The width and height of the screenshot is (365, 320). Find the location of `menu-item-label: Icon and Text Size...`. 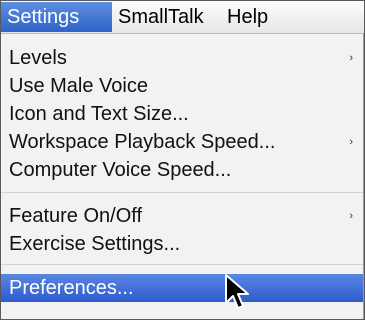

menu-item-label: Icon and Text Size... is located at coordinates (99, 114).